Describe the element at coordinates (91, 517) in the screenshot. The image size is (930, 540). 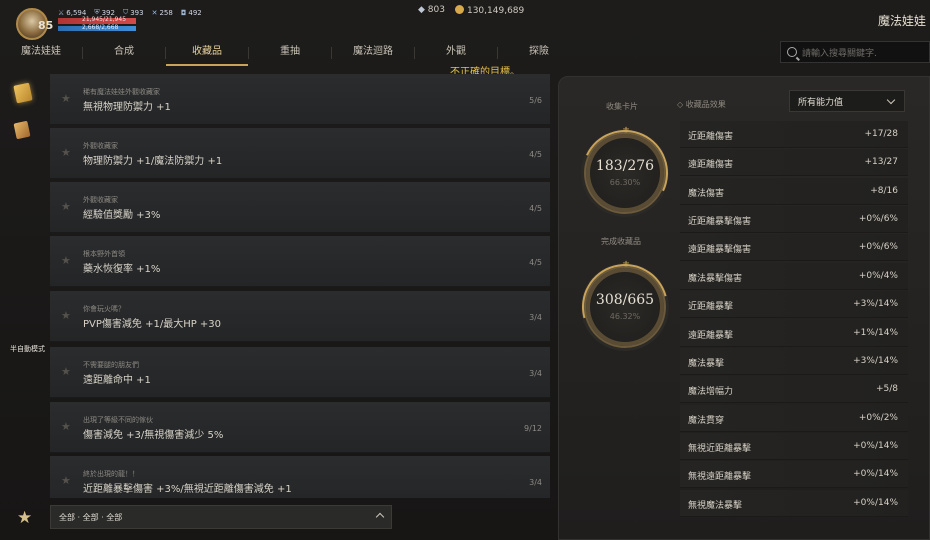
I see `filter-label: 全部 · 全部 · 全部` at that location.